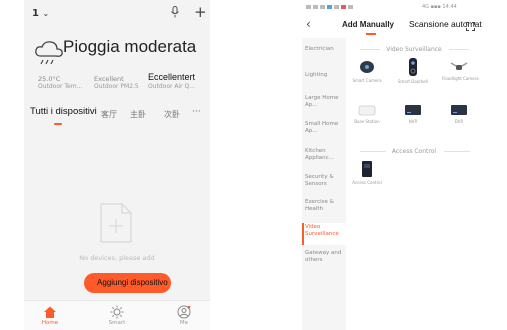 Image resolution: width=507 pixels, height=330 pixels. Describe the element at coordinates (175, 12) in the screenshot. I see `microphone-icon` at that location.